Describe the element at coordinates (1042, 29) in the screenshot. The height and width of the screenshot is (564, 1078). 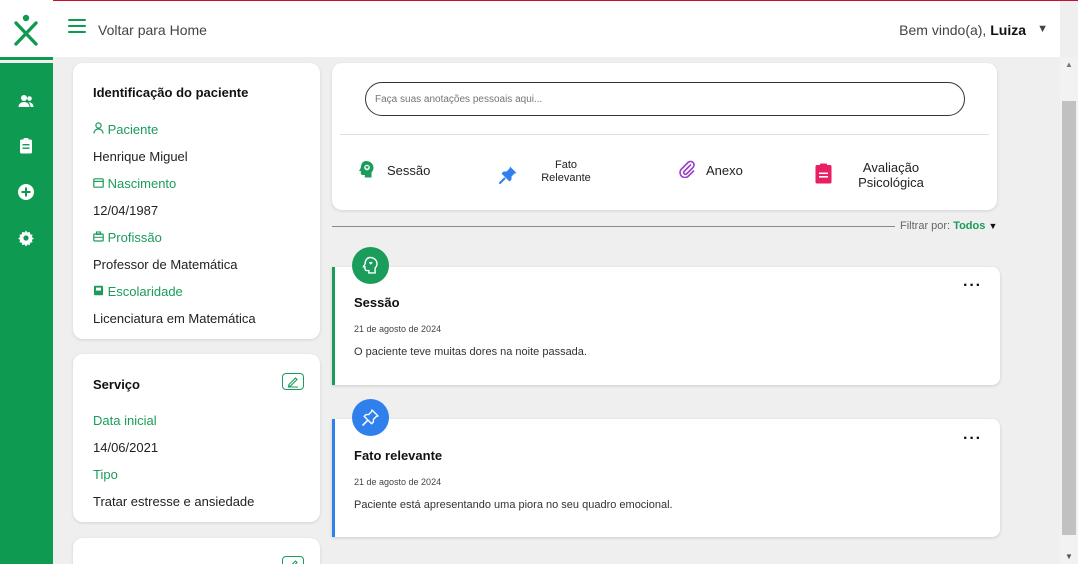
I see `user-menu-caret-icon: ▼` at that location.